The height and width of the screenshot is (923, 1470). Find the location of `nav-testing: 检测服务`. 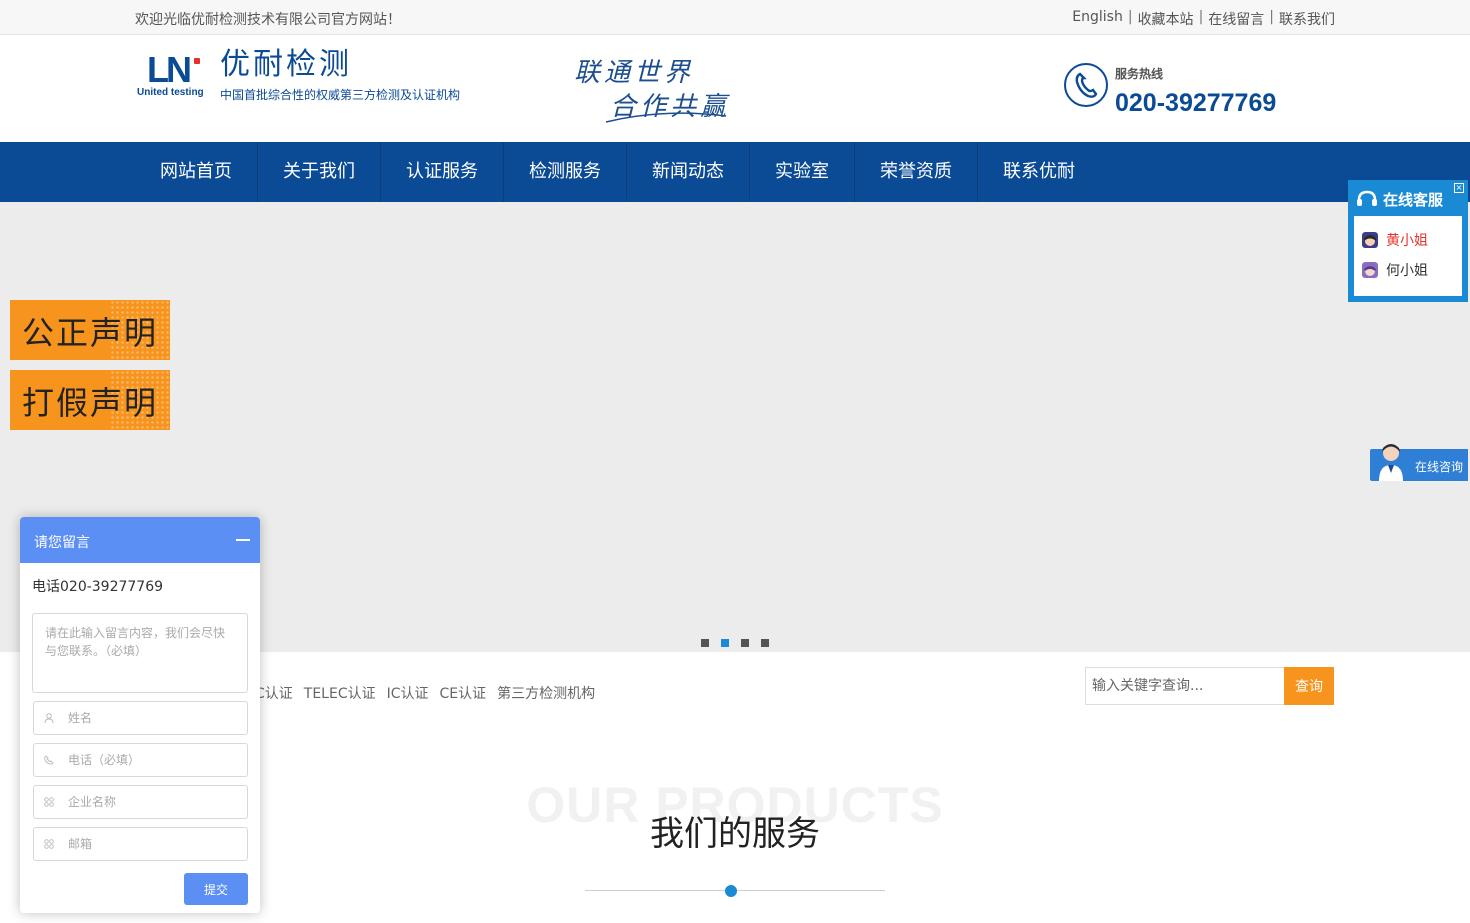

nav-testing: 检测服务 is located at coordinates (565, 172).